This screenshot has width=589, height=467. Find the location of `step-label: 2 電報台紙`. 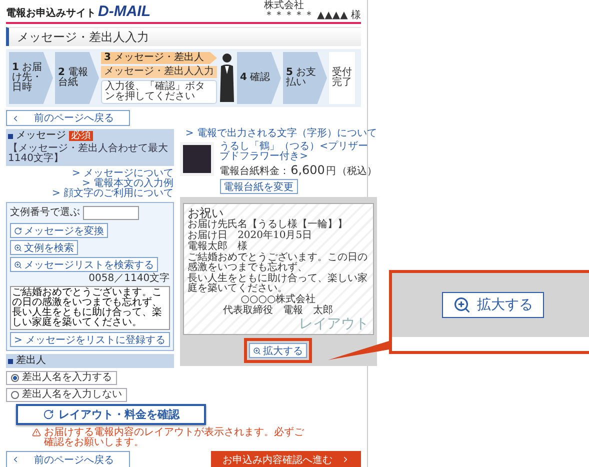

step-label: 2 電報台紙 is located at coordinates (73, 78).